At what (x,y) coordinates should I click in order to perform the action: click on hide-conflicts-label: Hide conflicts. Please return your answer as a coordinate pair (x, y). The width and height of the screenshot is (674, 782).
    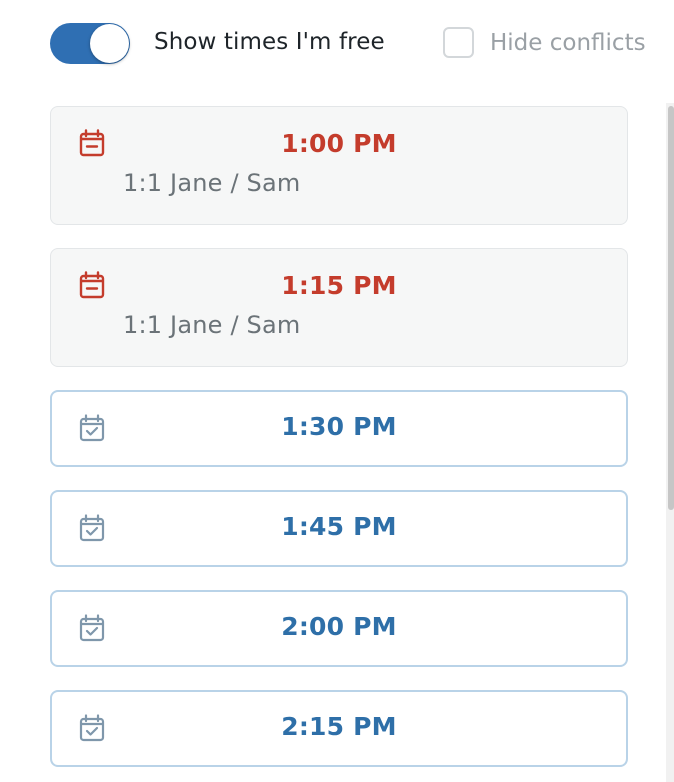
    Looking at the image, I should click on (568, 43).